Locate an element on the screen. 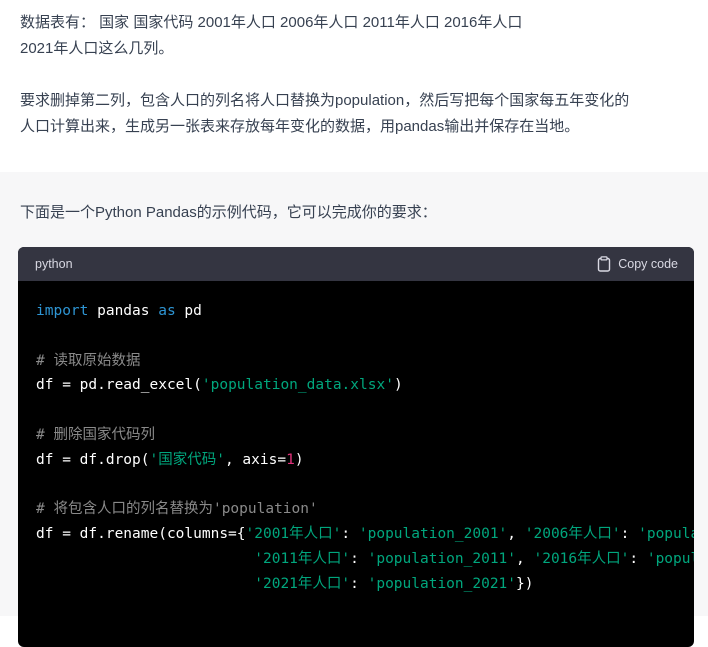 This screenshot has width=708, height=647. code-string: '2001年人口' is located at coordinates (293, 534).